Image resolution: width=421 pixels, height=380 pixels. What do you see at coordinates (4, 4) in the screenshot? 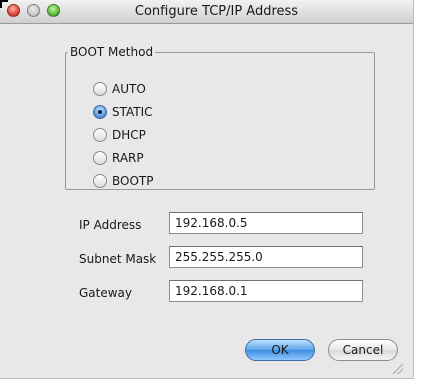
I see `corner-mark` at bounding box center [4, 4].